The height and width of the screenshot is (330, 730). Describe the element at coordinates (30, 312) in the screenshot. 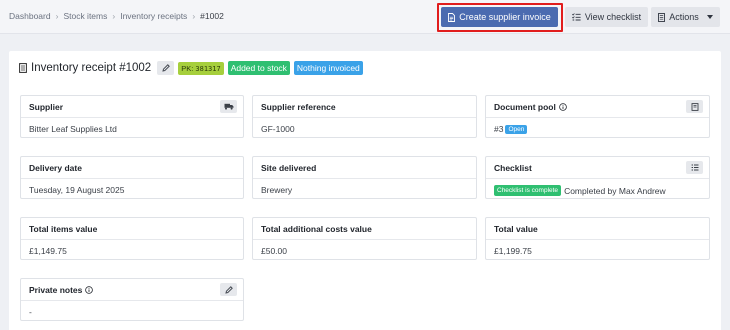

I see `private-notes-value: -` at that location.